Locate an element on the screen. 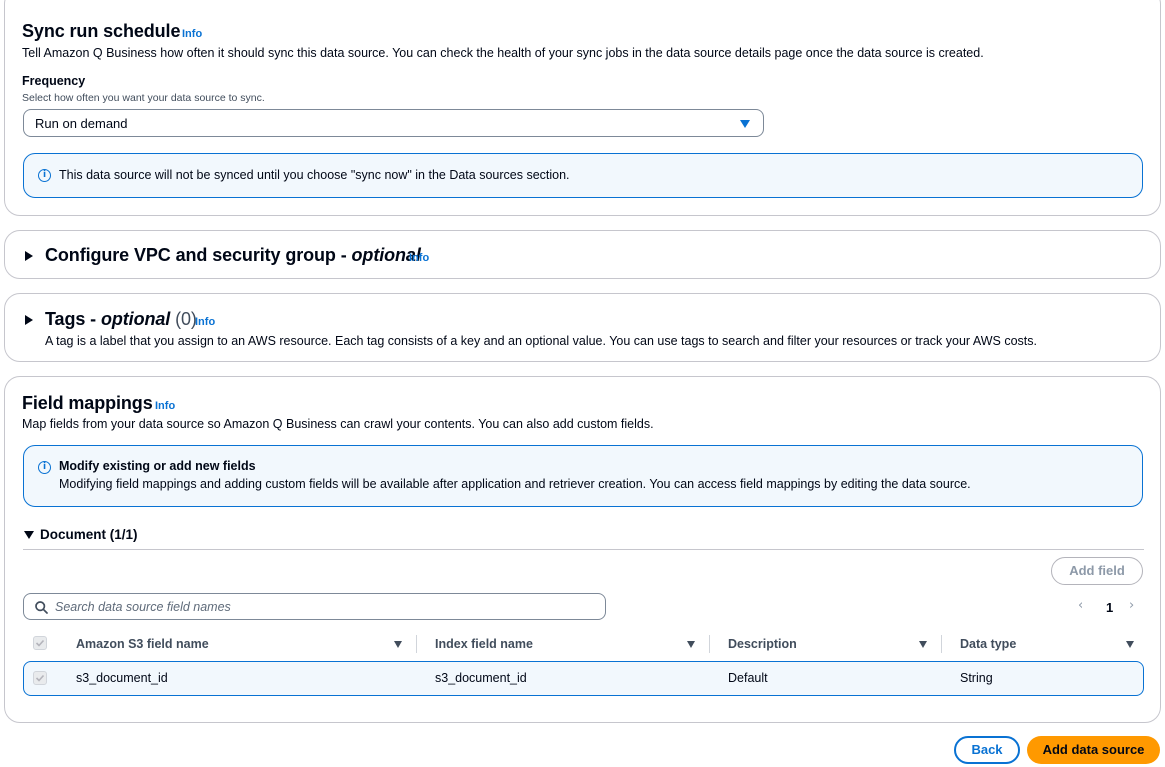 The image size is (1165, 767). tags-title: Tags - optional (0) is located at coordinates (121, 319).